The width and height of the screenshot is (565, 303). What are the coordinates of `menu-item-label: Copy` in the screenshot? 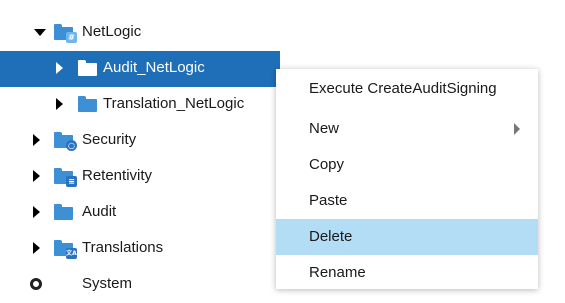 It's located at (327, 164).